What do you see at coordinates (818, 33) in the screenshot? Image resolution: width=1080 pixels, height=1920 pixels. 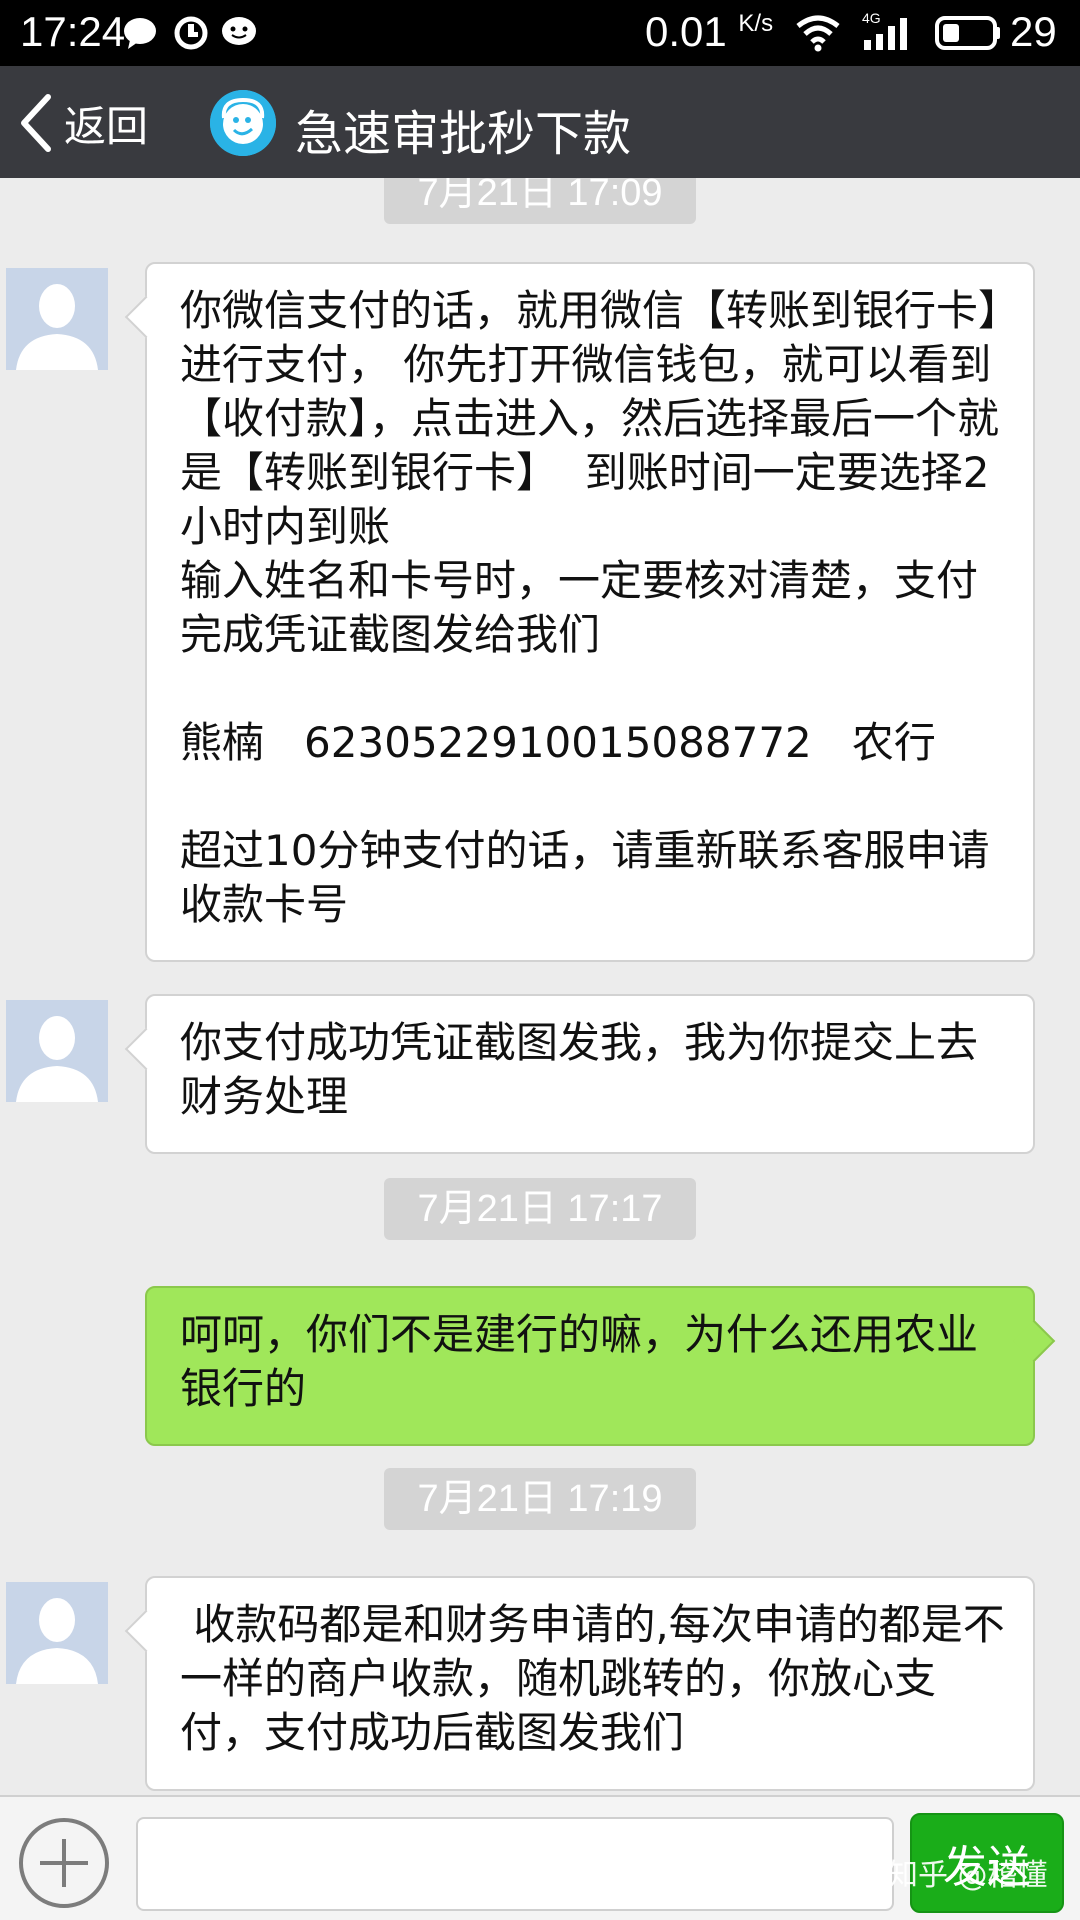 I see `wifi-icon` at bounding box center [818, 33].